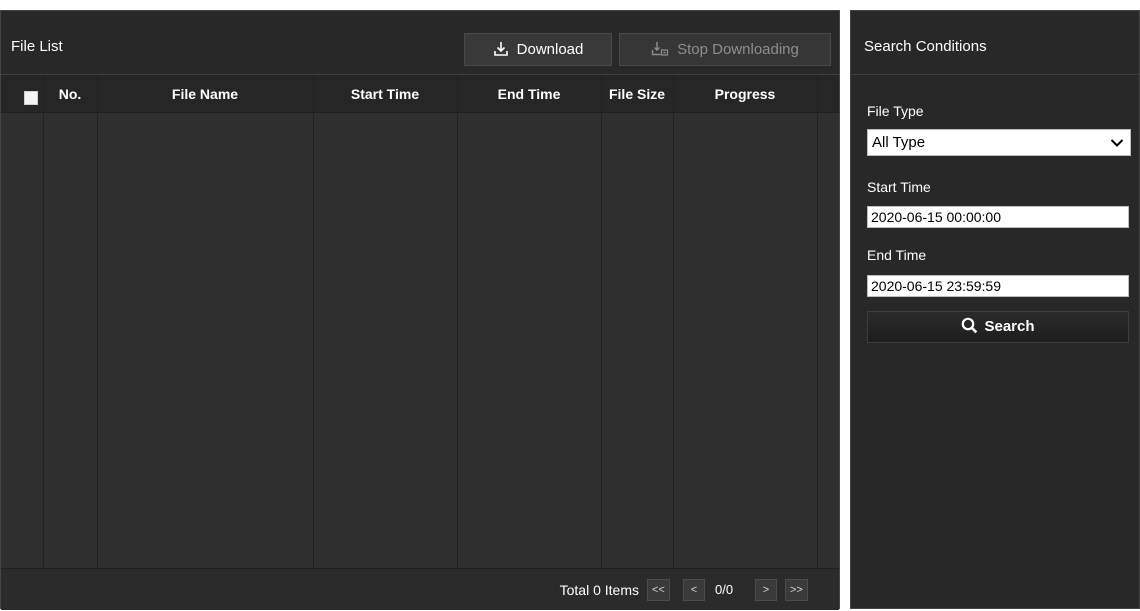  What do you see at coordinates (205, 94) in the screenshot?
I see `column-header-file-name: File Name` at bounding box center [205, 94].